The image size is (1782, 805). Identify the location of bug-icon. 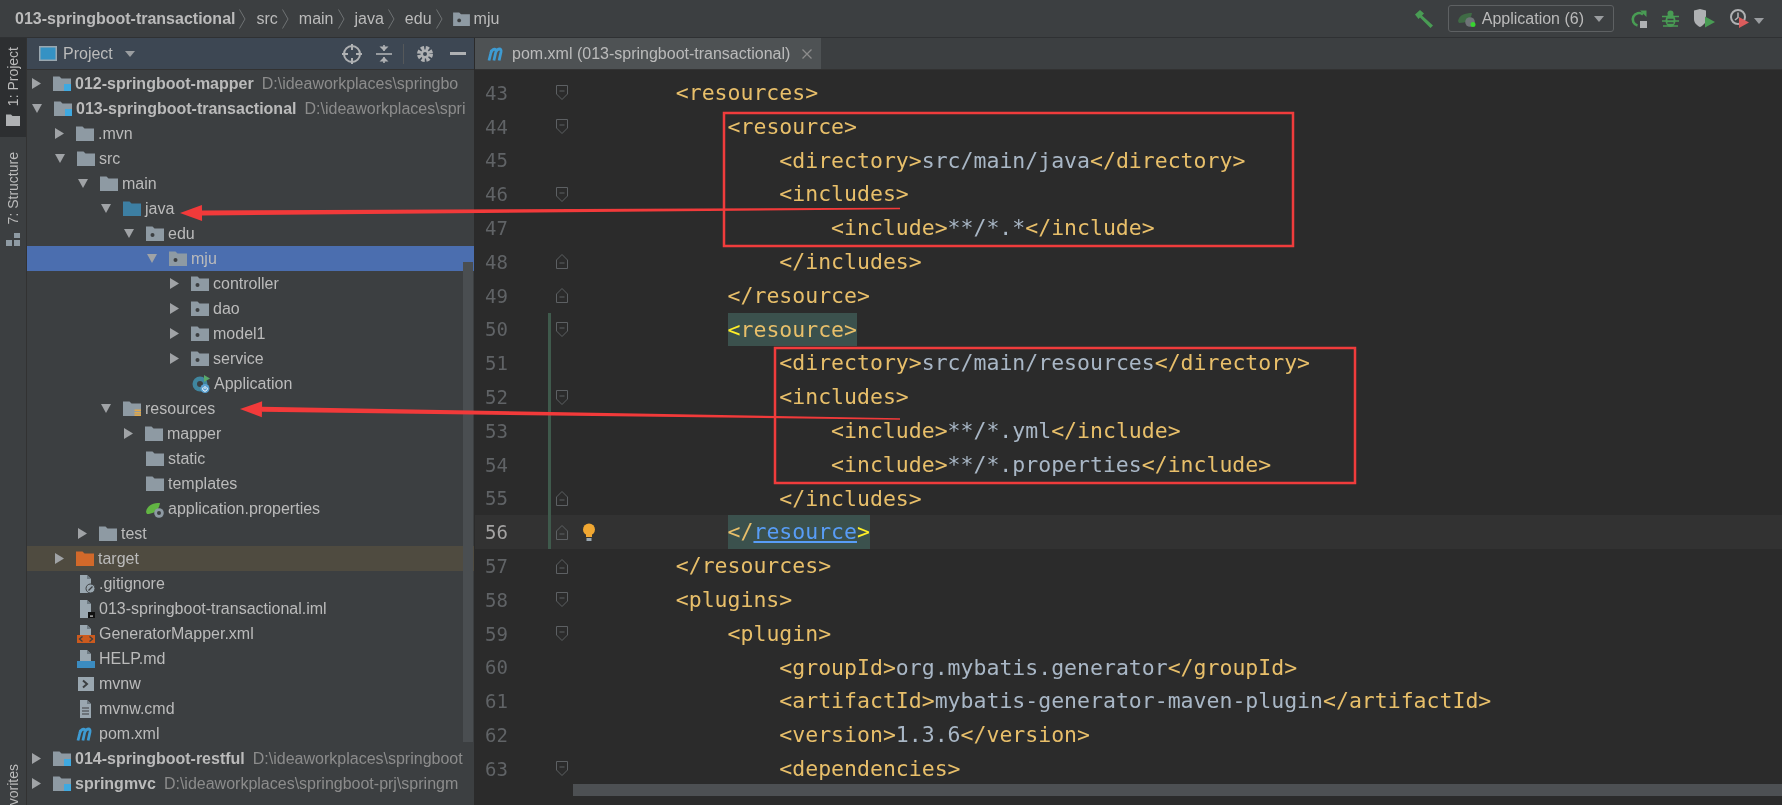
(1670, 18).